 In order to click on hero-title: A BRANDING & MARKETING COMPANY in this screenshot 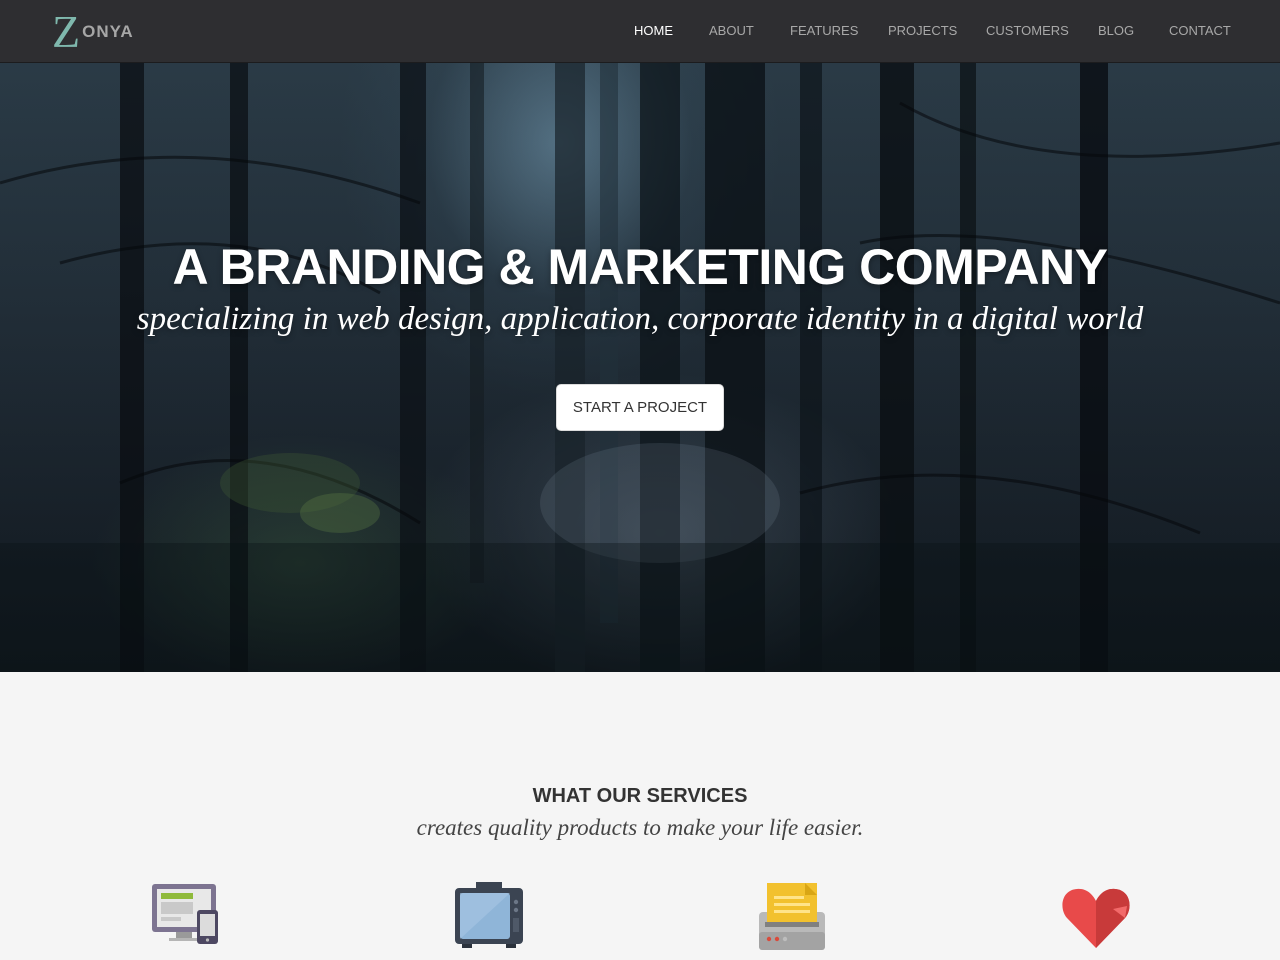, I will do `click(640, 267)`.